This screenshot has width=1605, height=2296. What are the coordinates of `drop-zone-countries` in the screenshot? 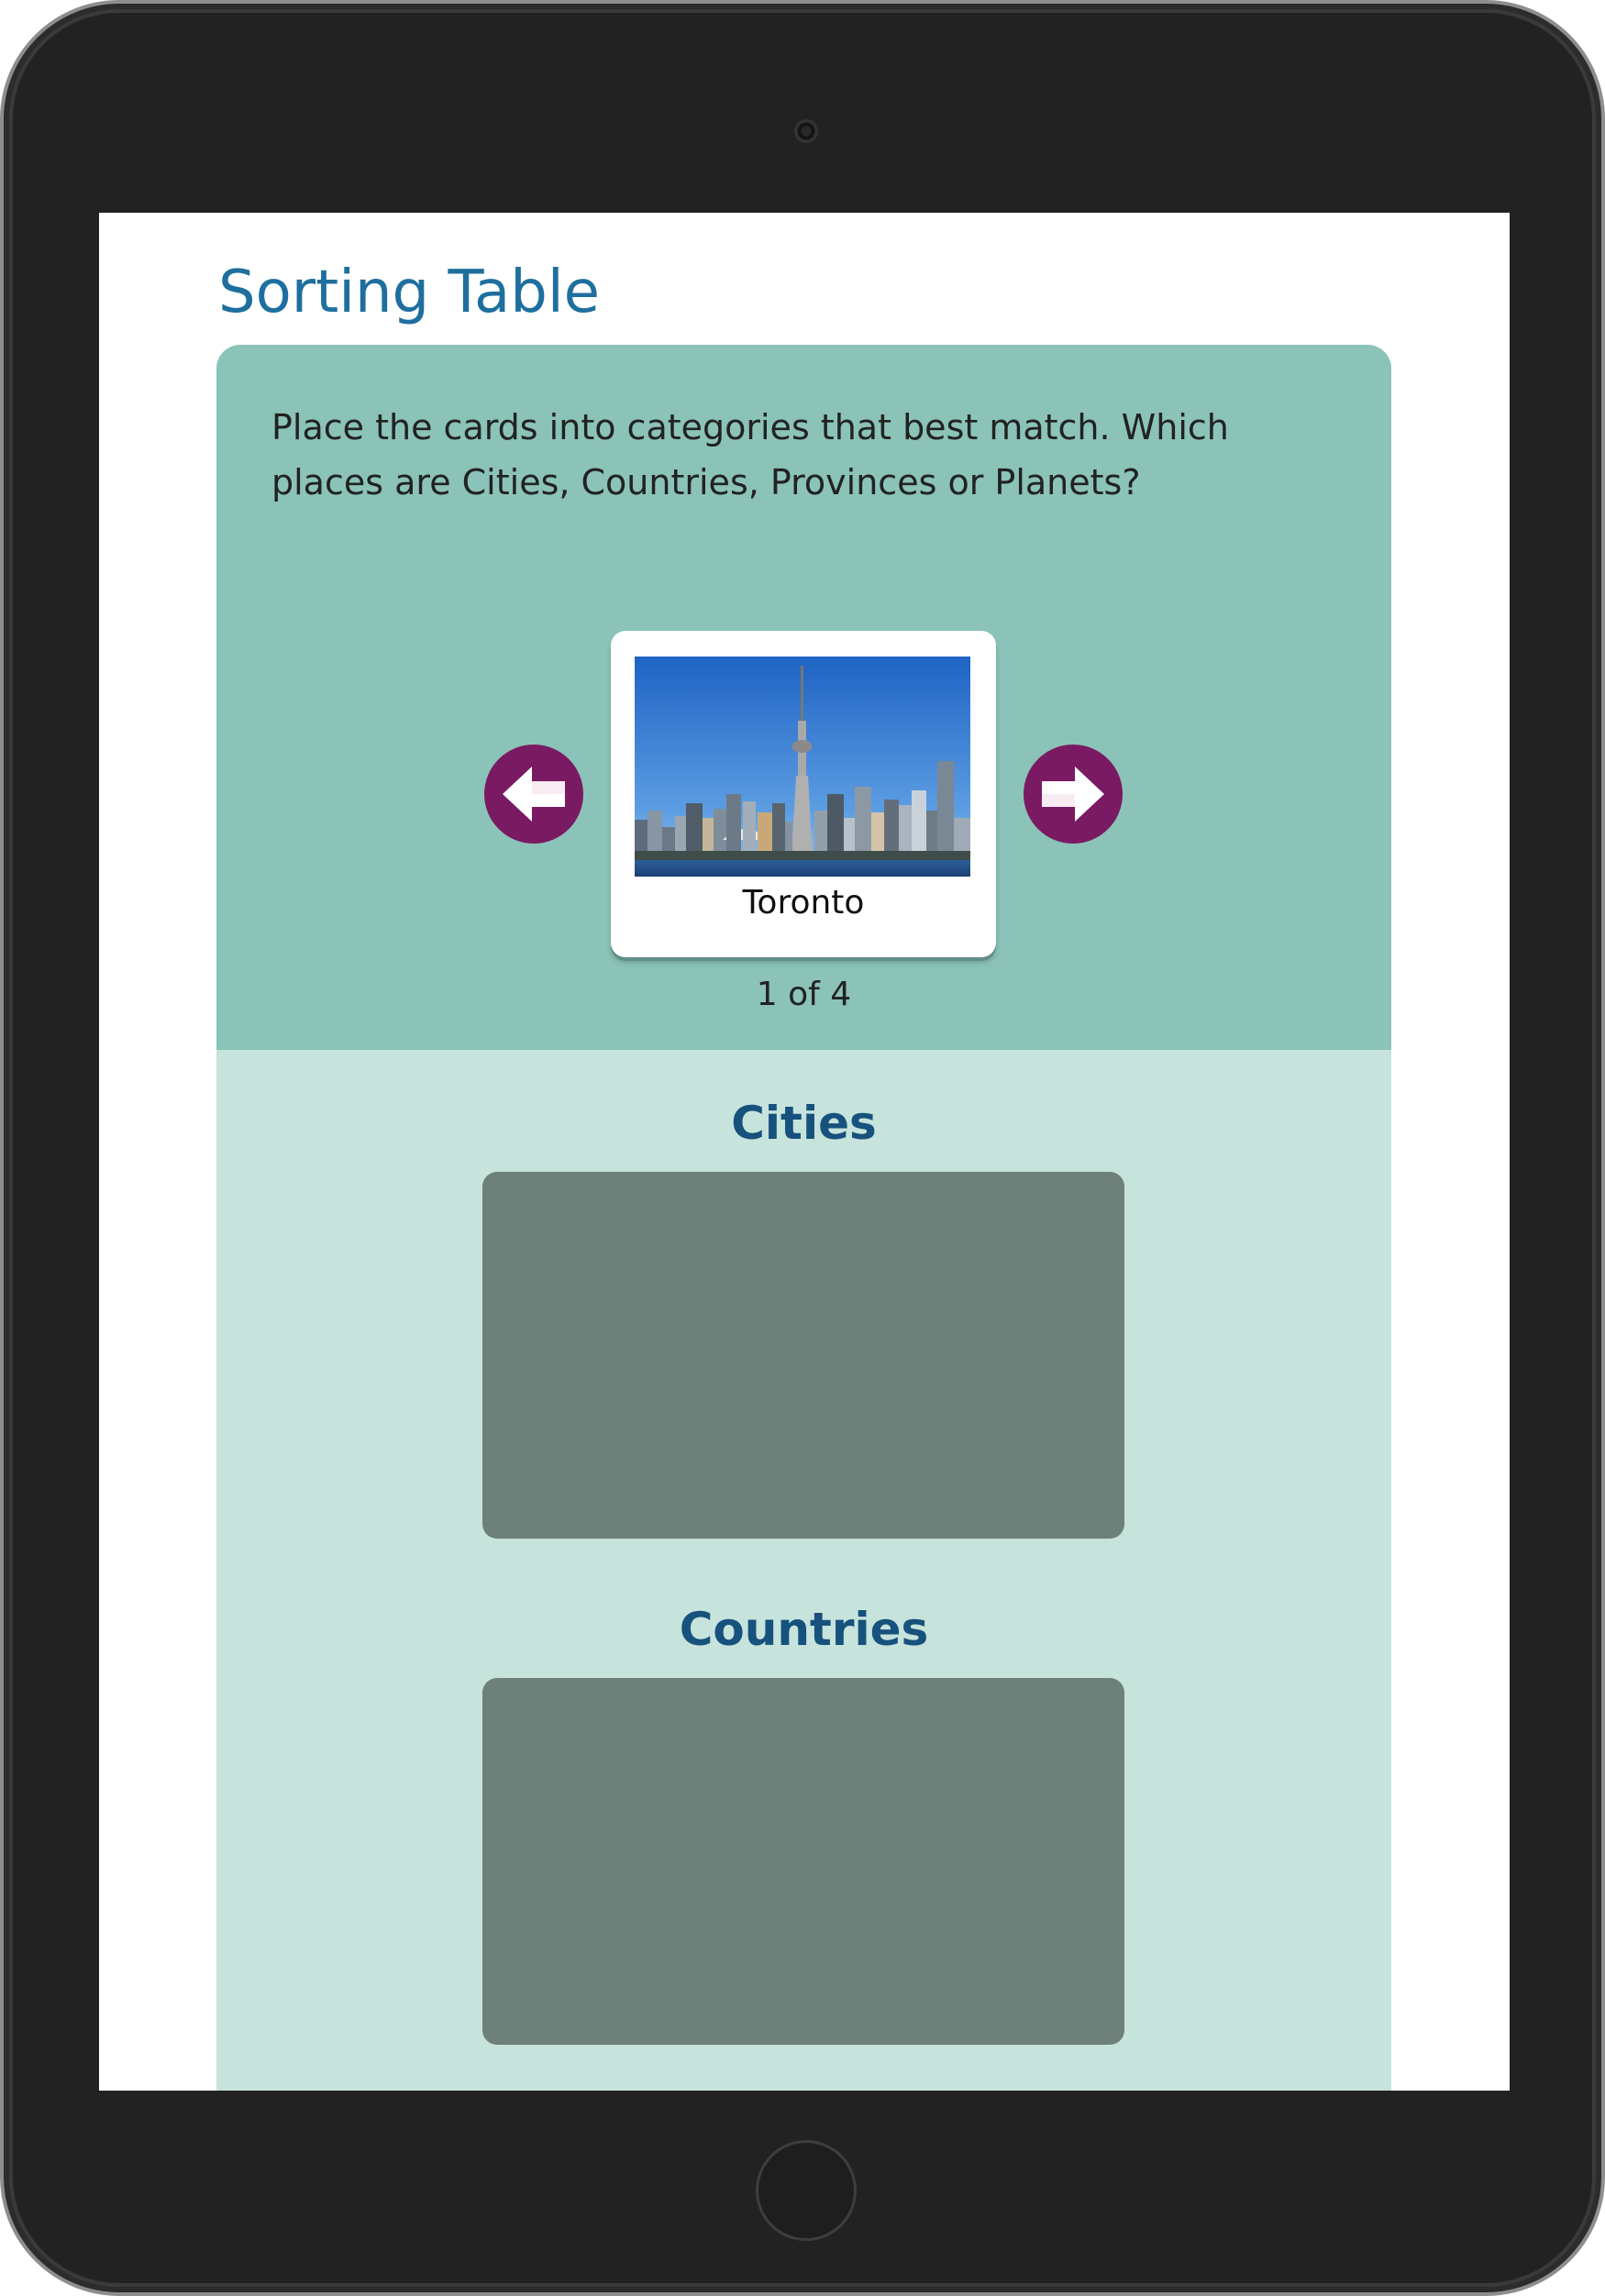 It's located at (803, 1861).